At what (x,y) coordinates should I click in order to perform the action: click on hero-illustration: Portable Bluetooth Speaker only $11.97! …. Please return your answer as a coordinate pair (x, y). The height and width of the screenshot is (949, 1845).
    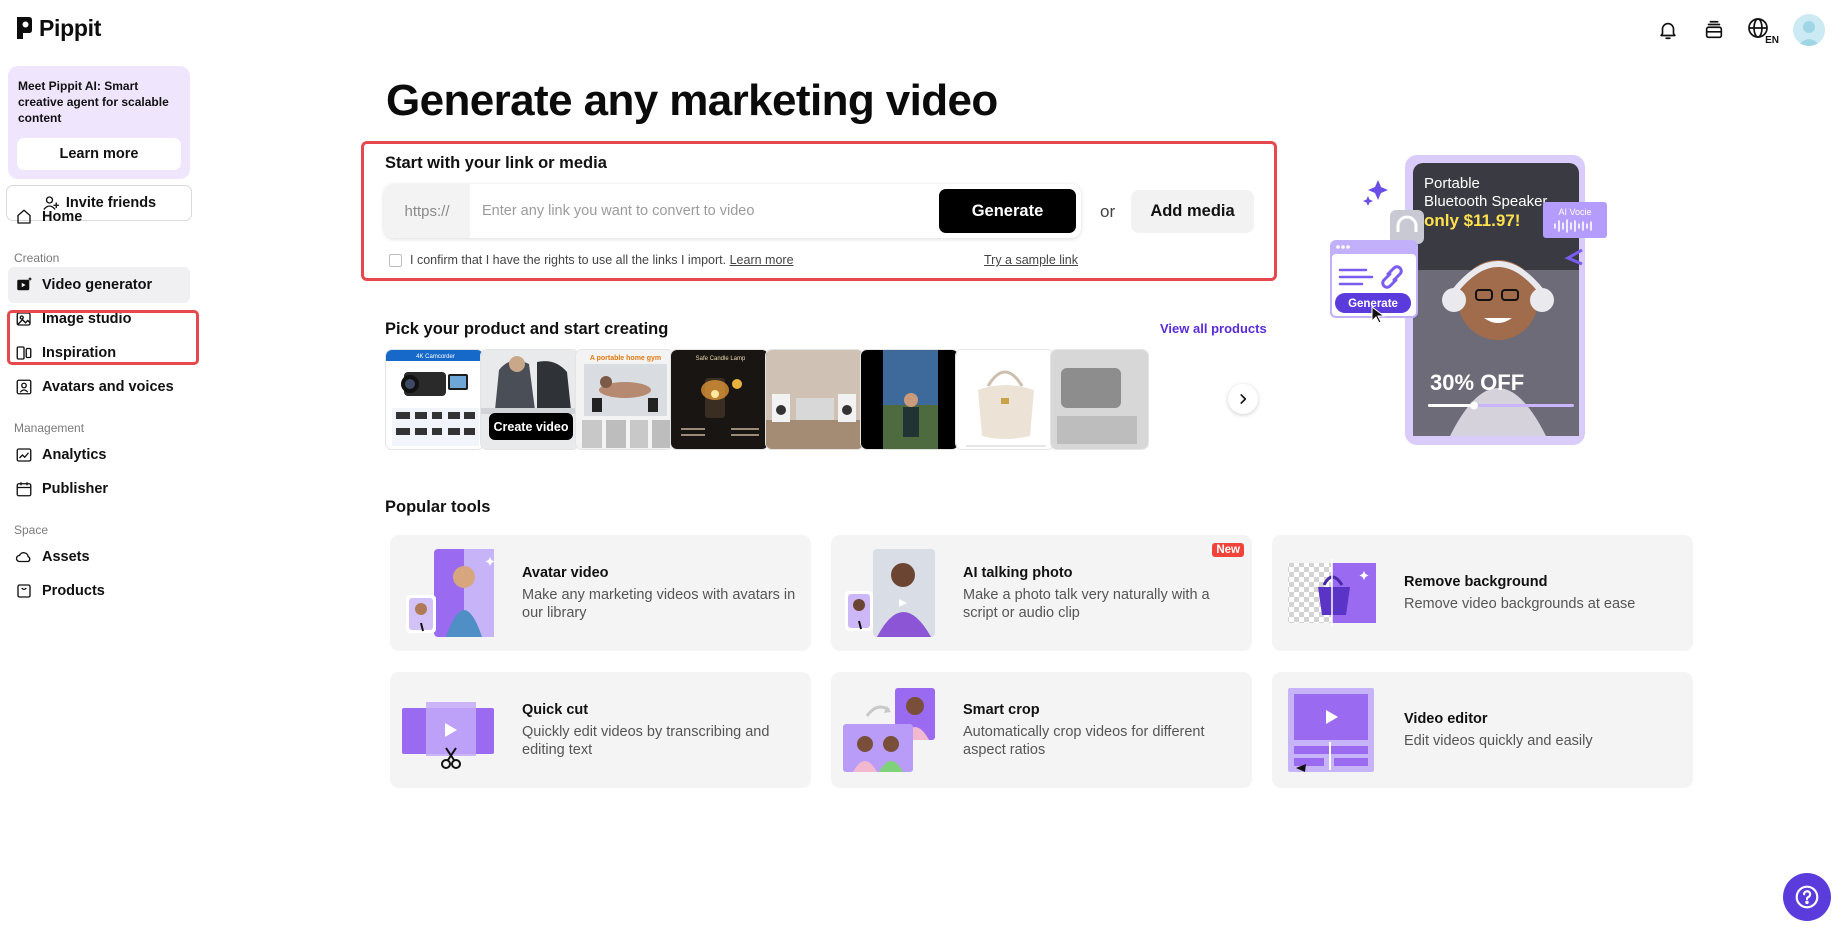
    Looking at the image, I should click on (1490, 300).